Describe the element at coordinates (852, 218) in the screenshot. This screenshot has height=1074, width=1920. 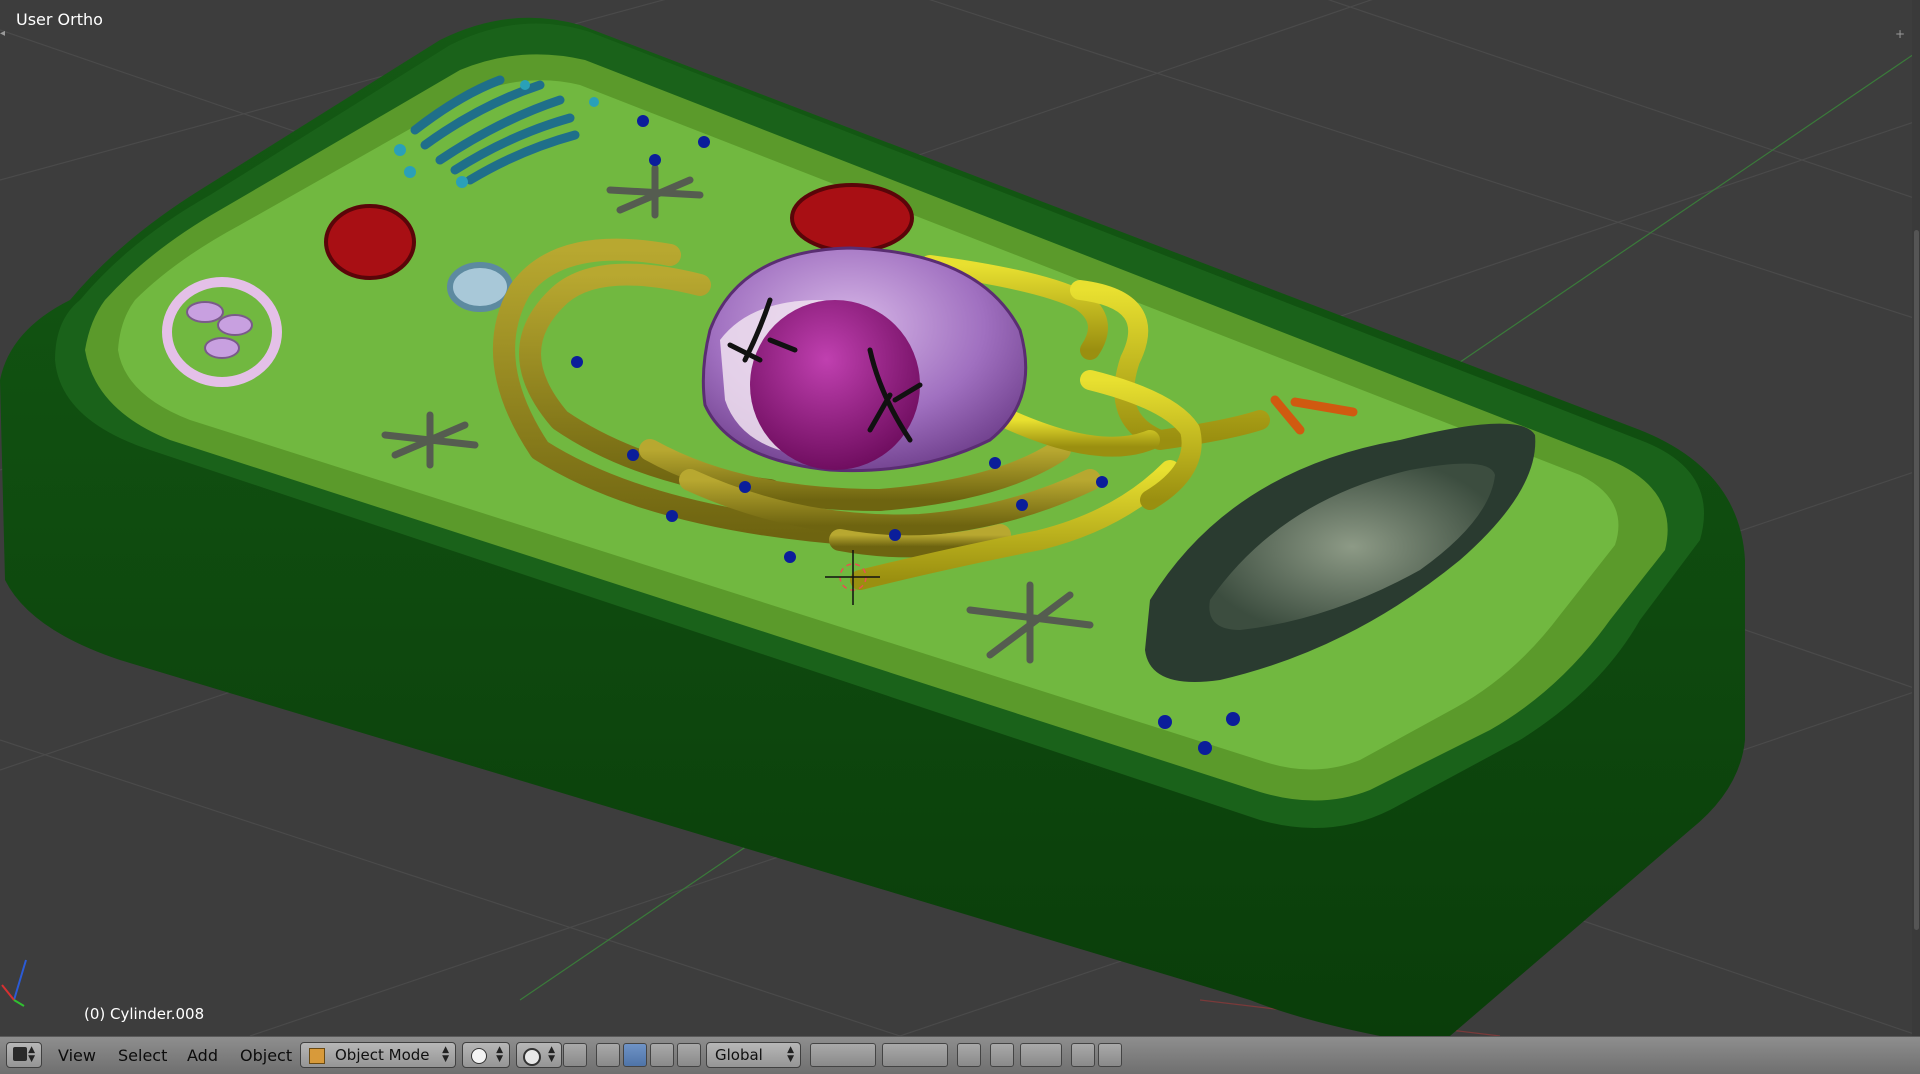
I see `mitochondrion-top` at that location.